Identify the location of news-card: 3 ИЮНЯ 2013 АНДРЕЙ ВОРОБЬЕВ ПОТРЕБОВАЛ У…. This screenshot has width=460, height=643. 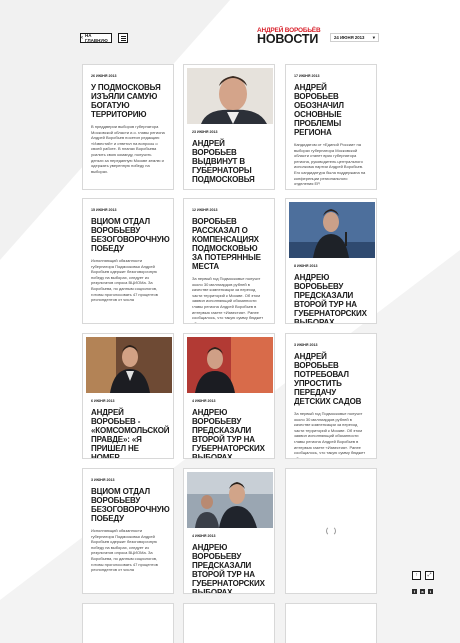
(331, 396).